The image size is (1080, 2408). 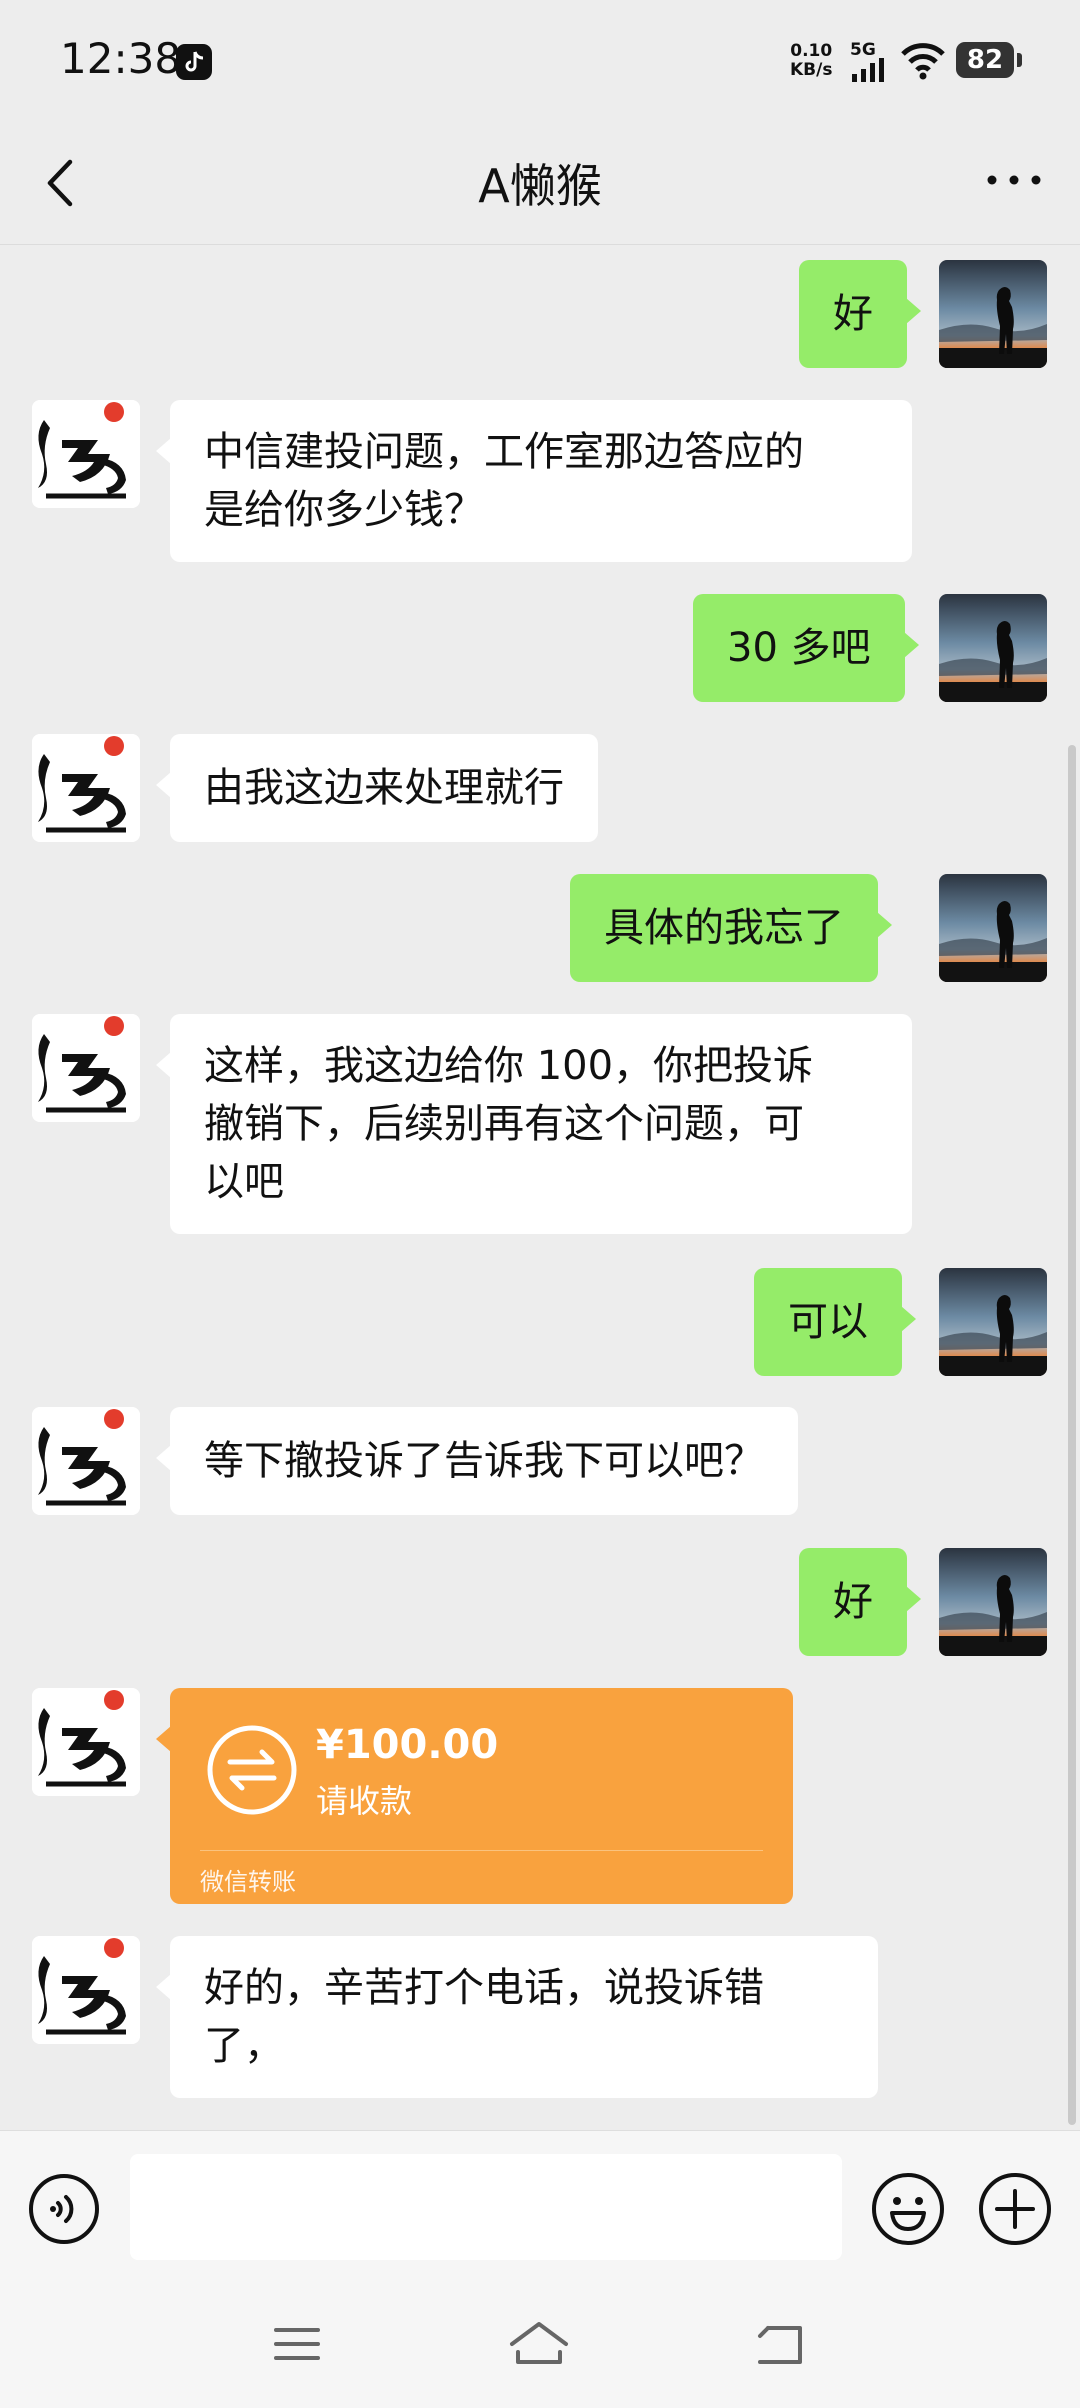 I want to click on message-bubble: 由我这边来处理就行, so click(x=377, y=788).